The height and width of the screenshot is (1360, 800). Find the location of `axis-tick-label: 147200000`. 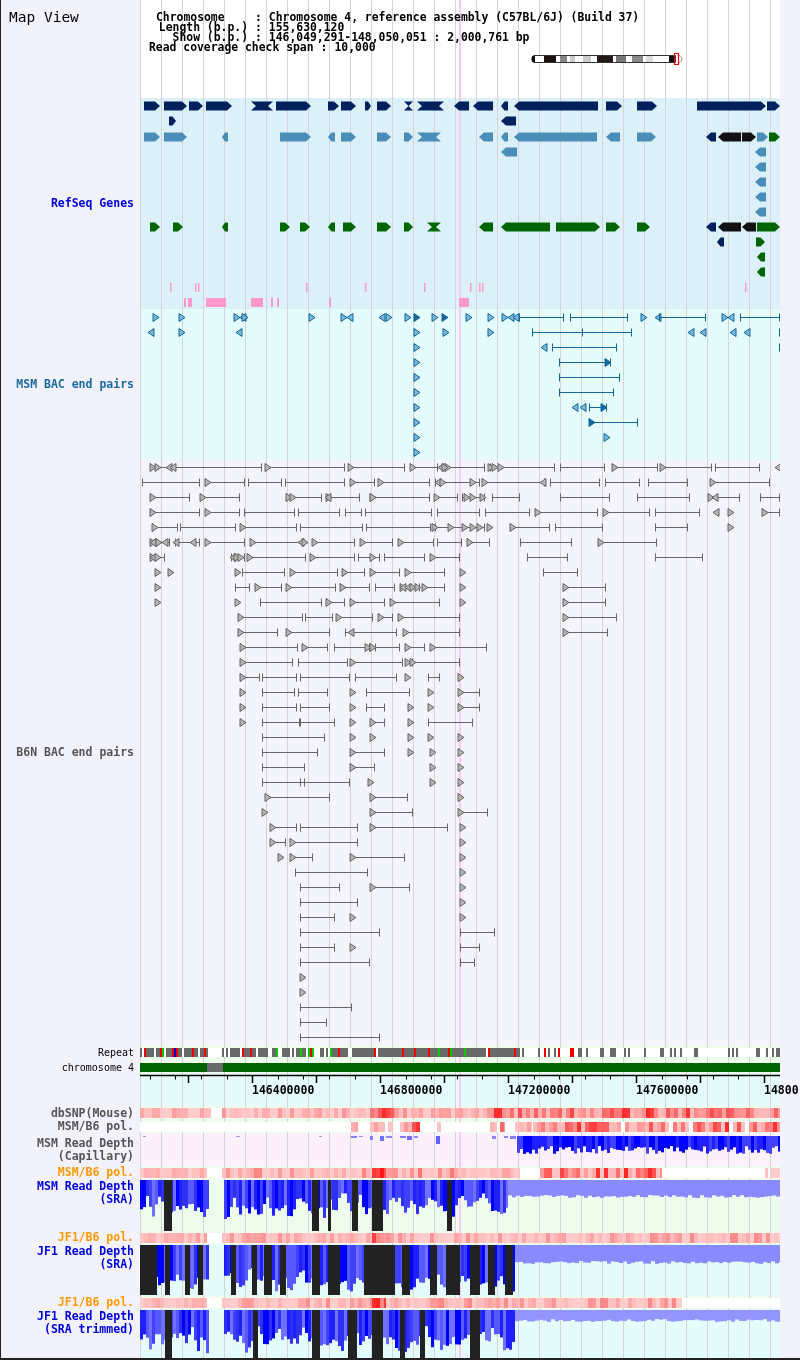

axis-tick-label: 147200000 is located at coordinates (539, 1090).